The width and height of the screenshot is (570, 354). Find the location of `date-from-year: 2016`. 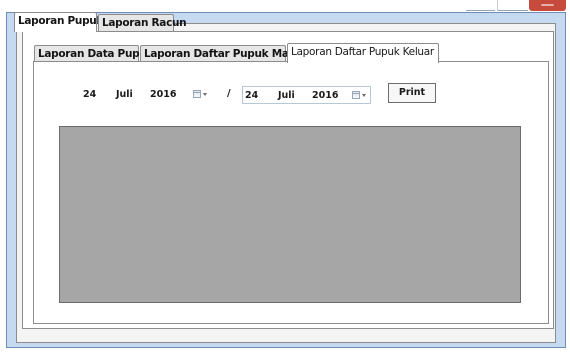

date-from-year: 2016 is located at coordinates (163, 94).